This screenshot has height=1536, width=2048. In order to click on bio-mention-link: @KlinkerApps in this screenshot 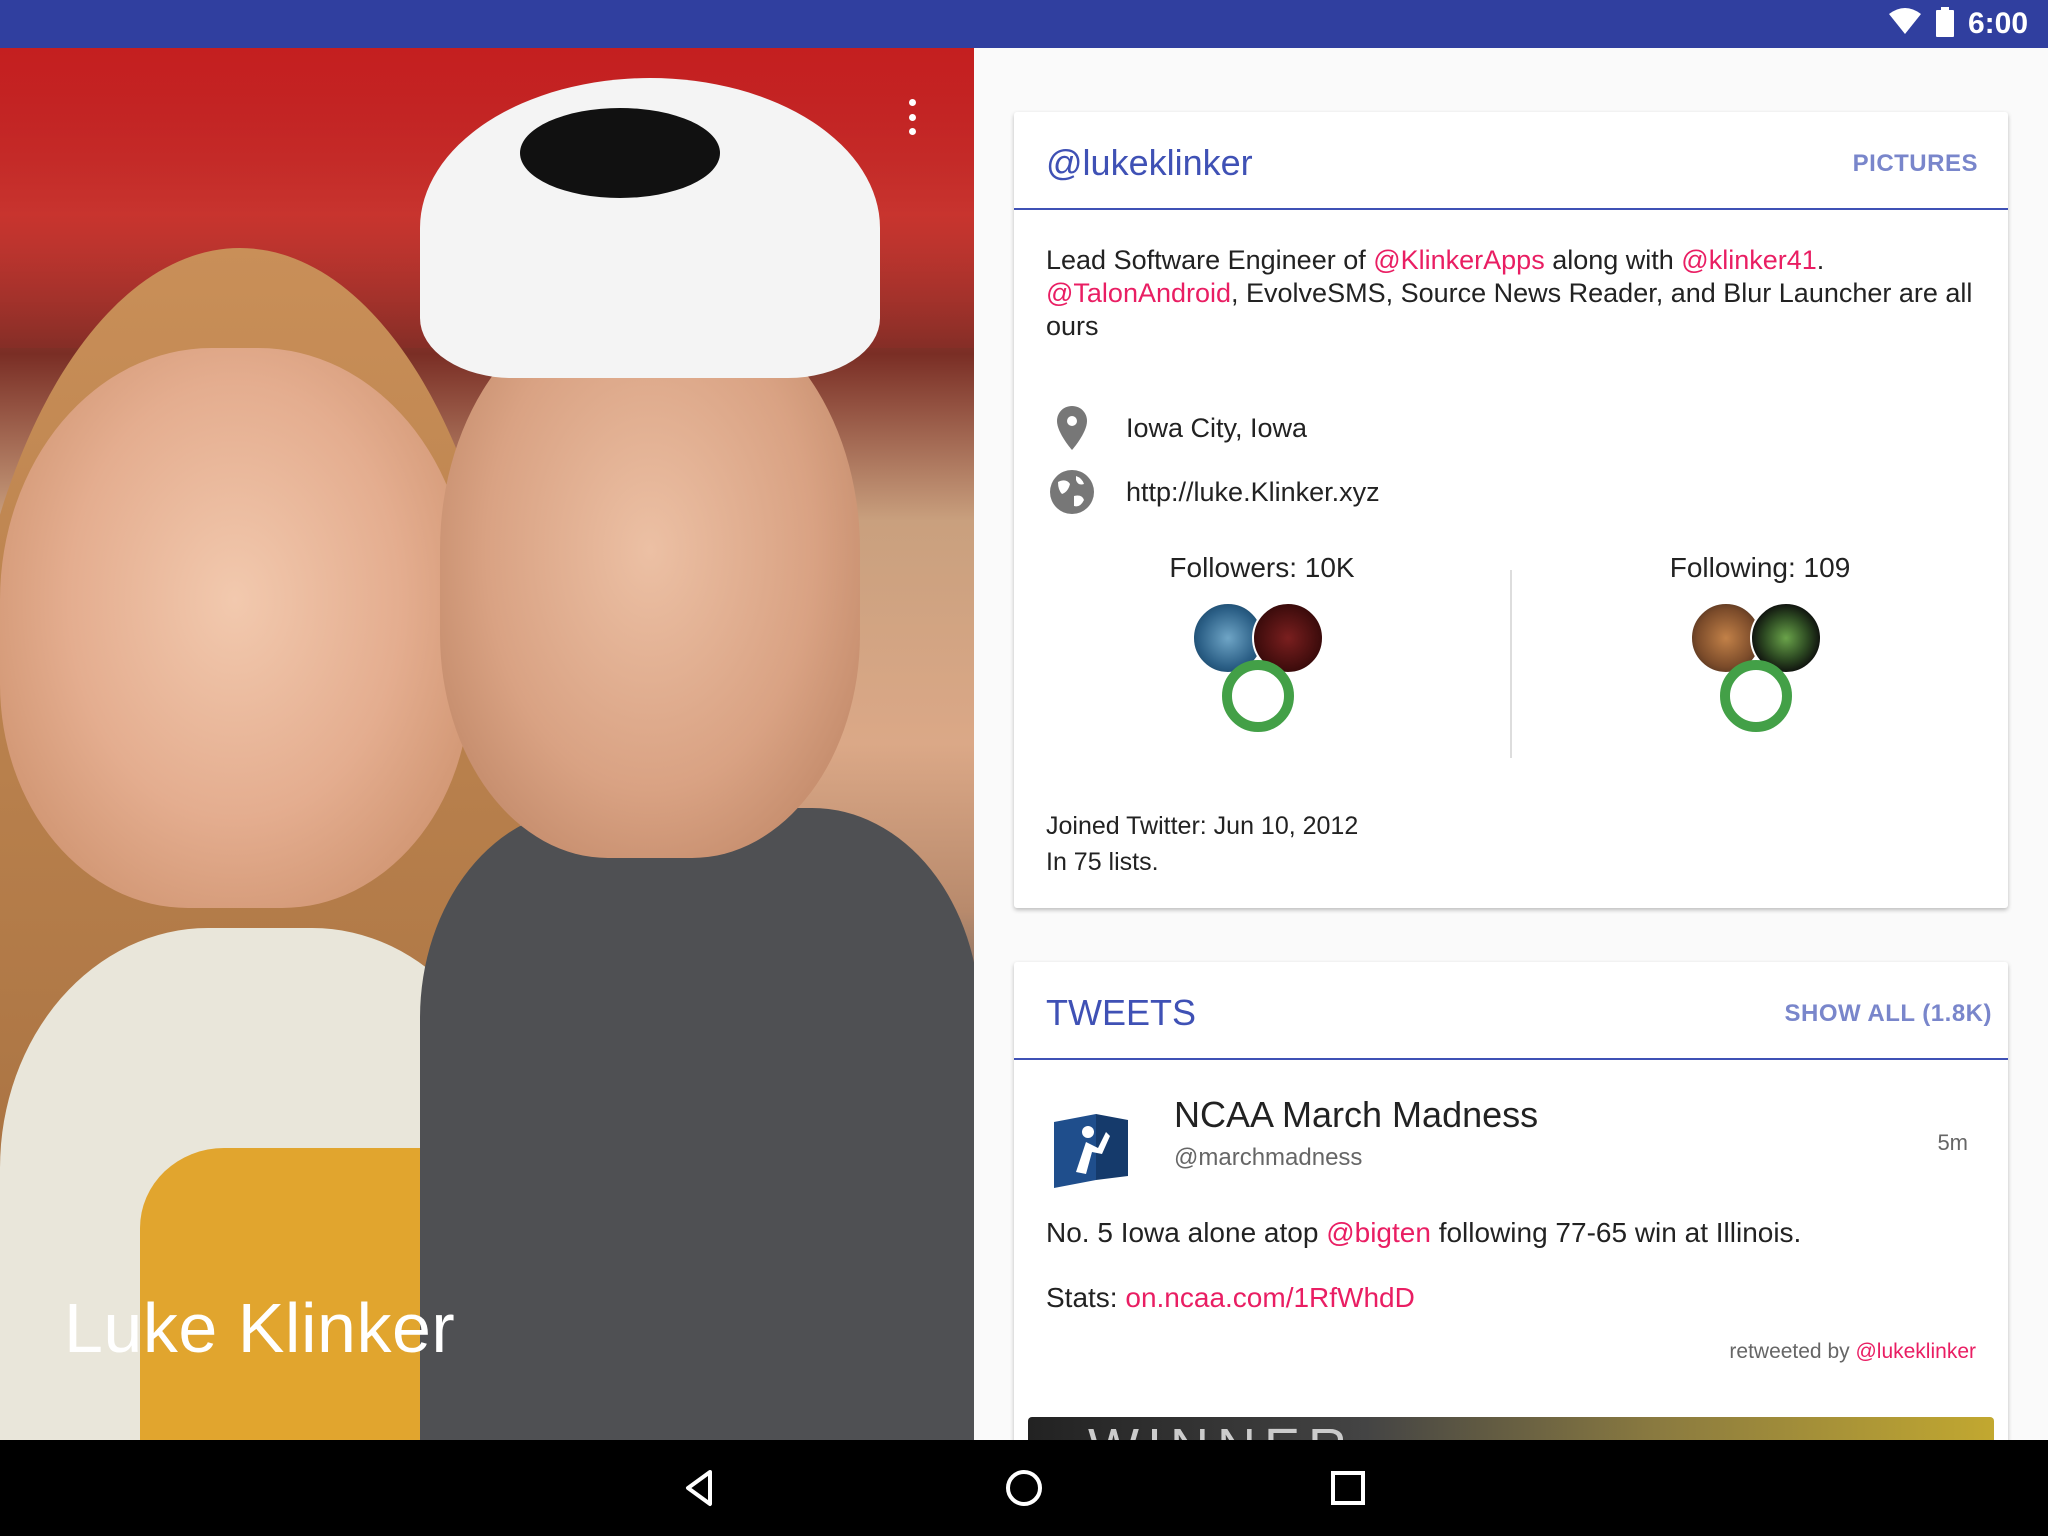, I will do `click(1458, 260)`.